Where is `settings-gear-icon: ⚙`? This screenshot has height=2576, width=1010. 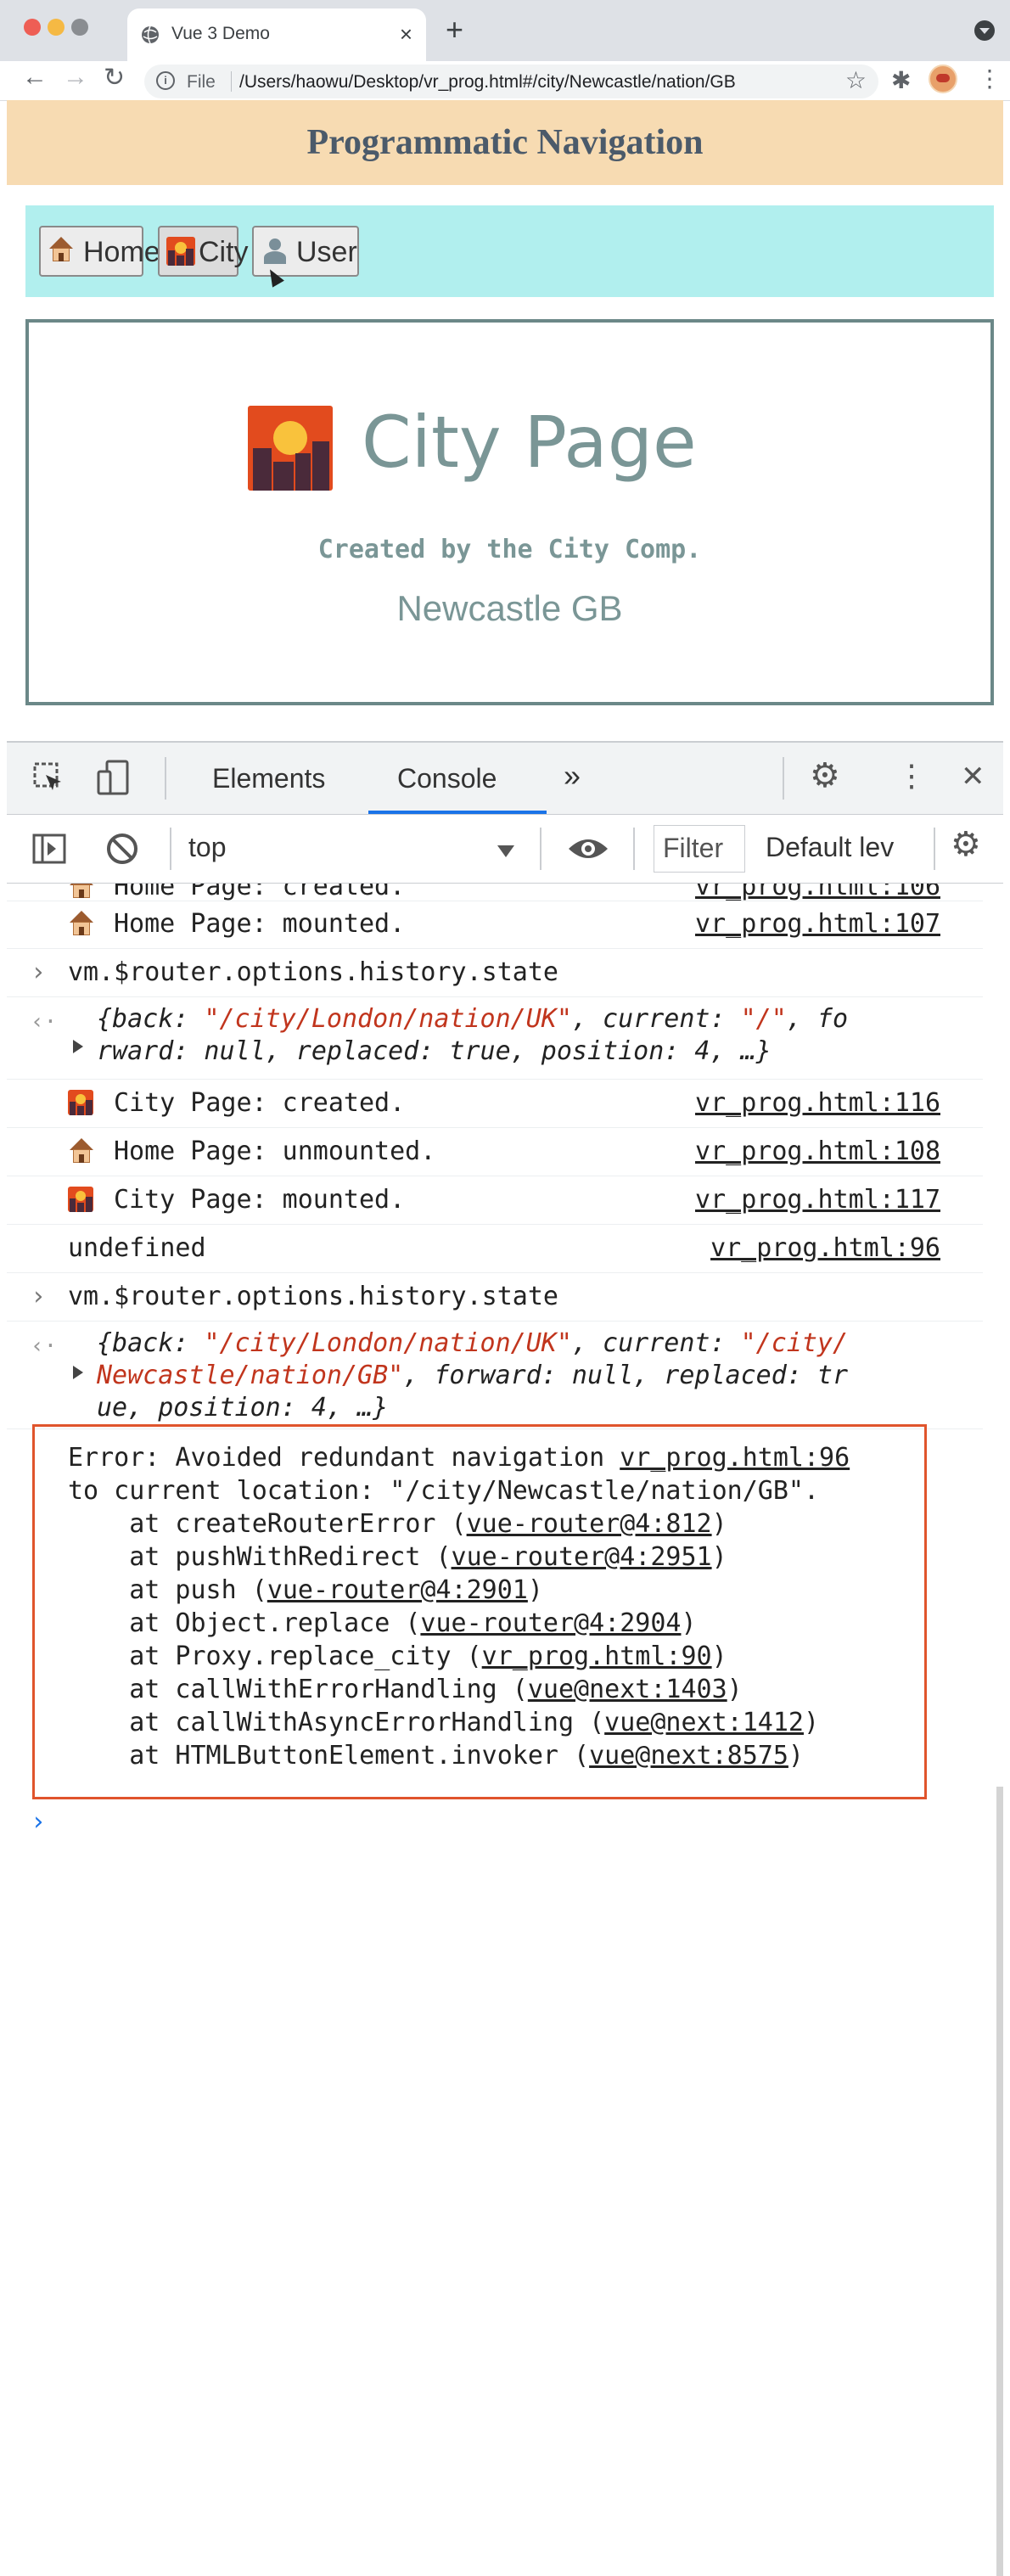
settings-gear-icon: ⚙ is located at coordinates (825, 775).